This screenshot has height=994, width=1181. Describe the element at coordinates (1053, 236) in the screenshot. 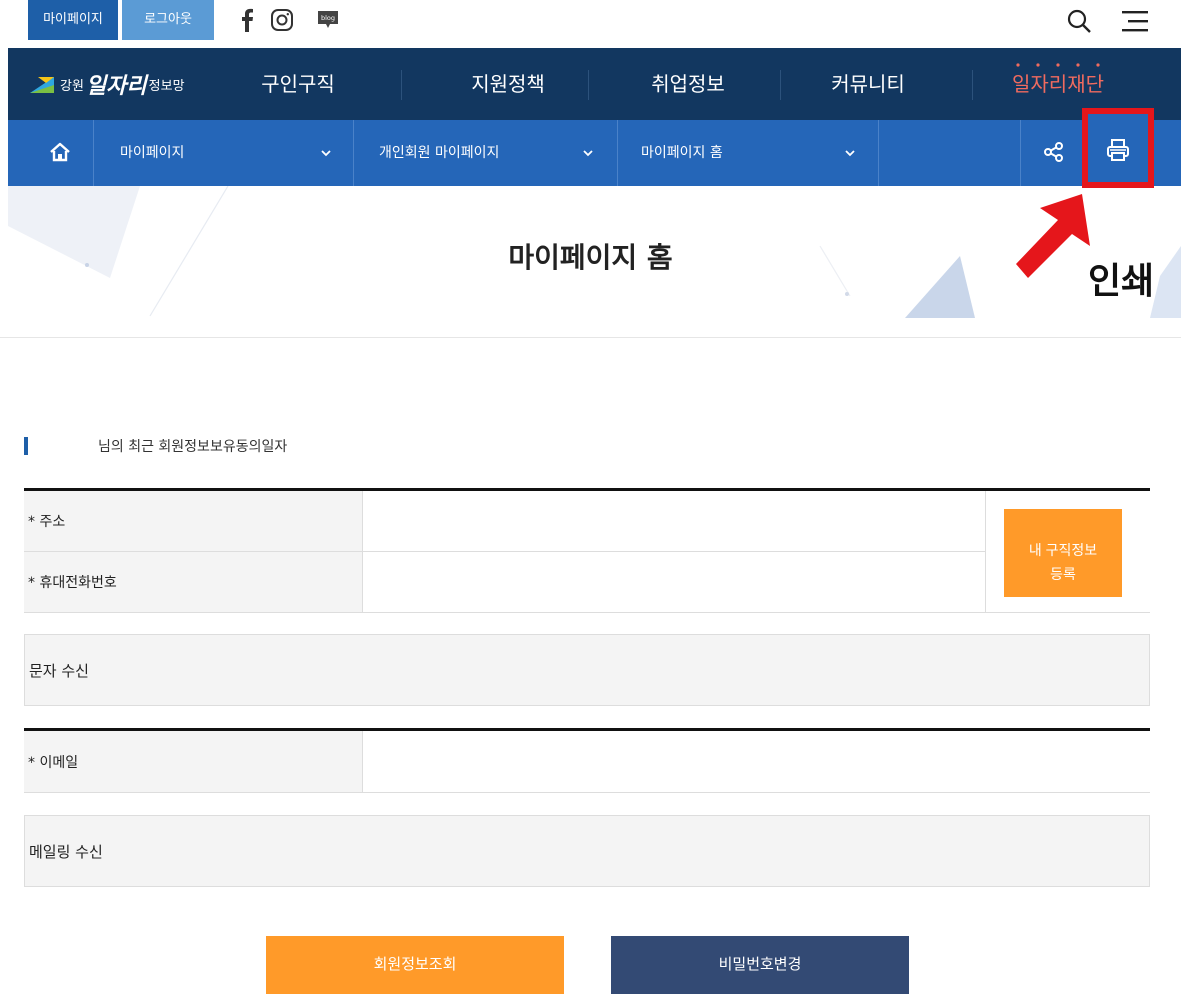

I see `annotation-arrow-icon` at that location.